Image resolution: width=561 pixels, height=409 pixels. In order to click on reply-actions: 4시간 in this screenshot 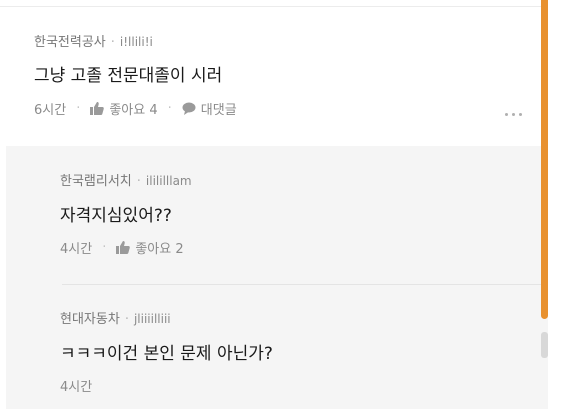, I will do `click(76, 385)`.